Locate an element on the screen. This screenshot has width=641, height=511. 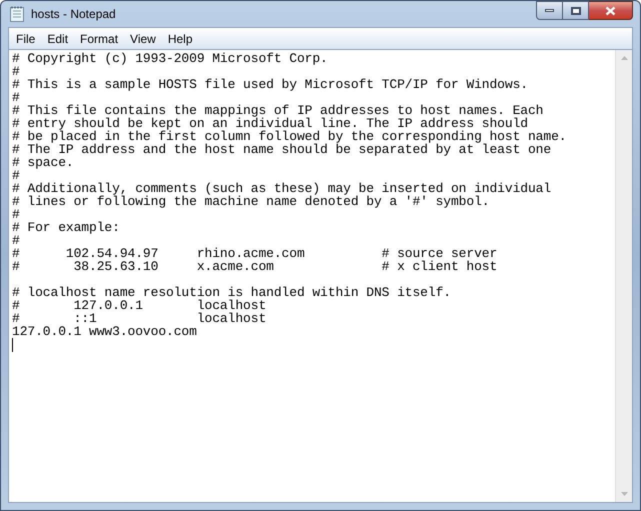
text-line: # This is a sample HOSTS file used by Microsoft TCP/IP for Windows. is located at coordinates (270, 84).